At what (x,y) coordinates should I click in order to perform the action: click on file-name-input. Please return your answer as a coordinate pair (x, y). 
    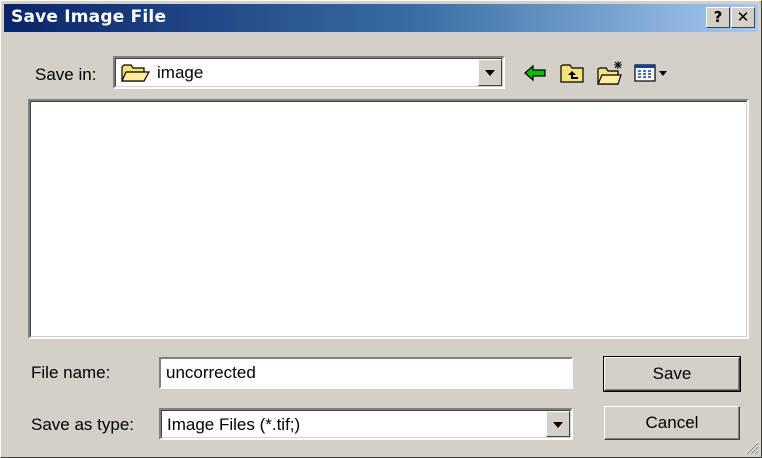
    Looking at the image, I should click on (366, 373).